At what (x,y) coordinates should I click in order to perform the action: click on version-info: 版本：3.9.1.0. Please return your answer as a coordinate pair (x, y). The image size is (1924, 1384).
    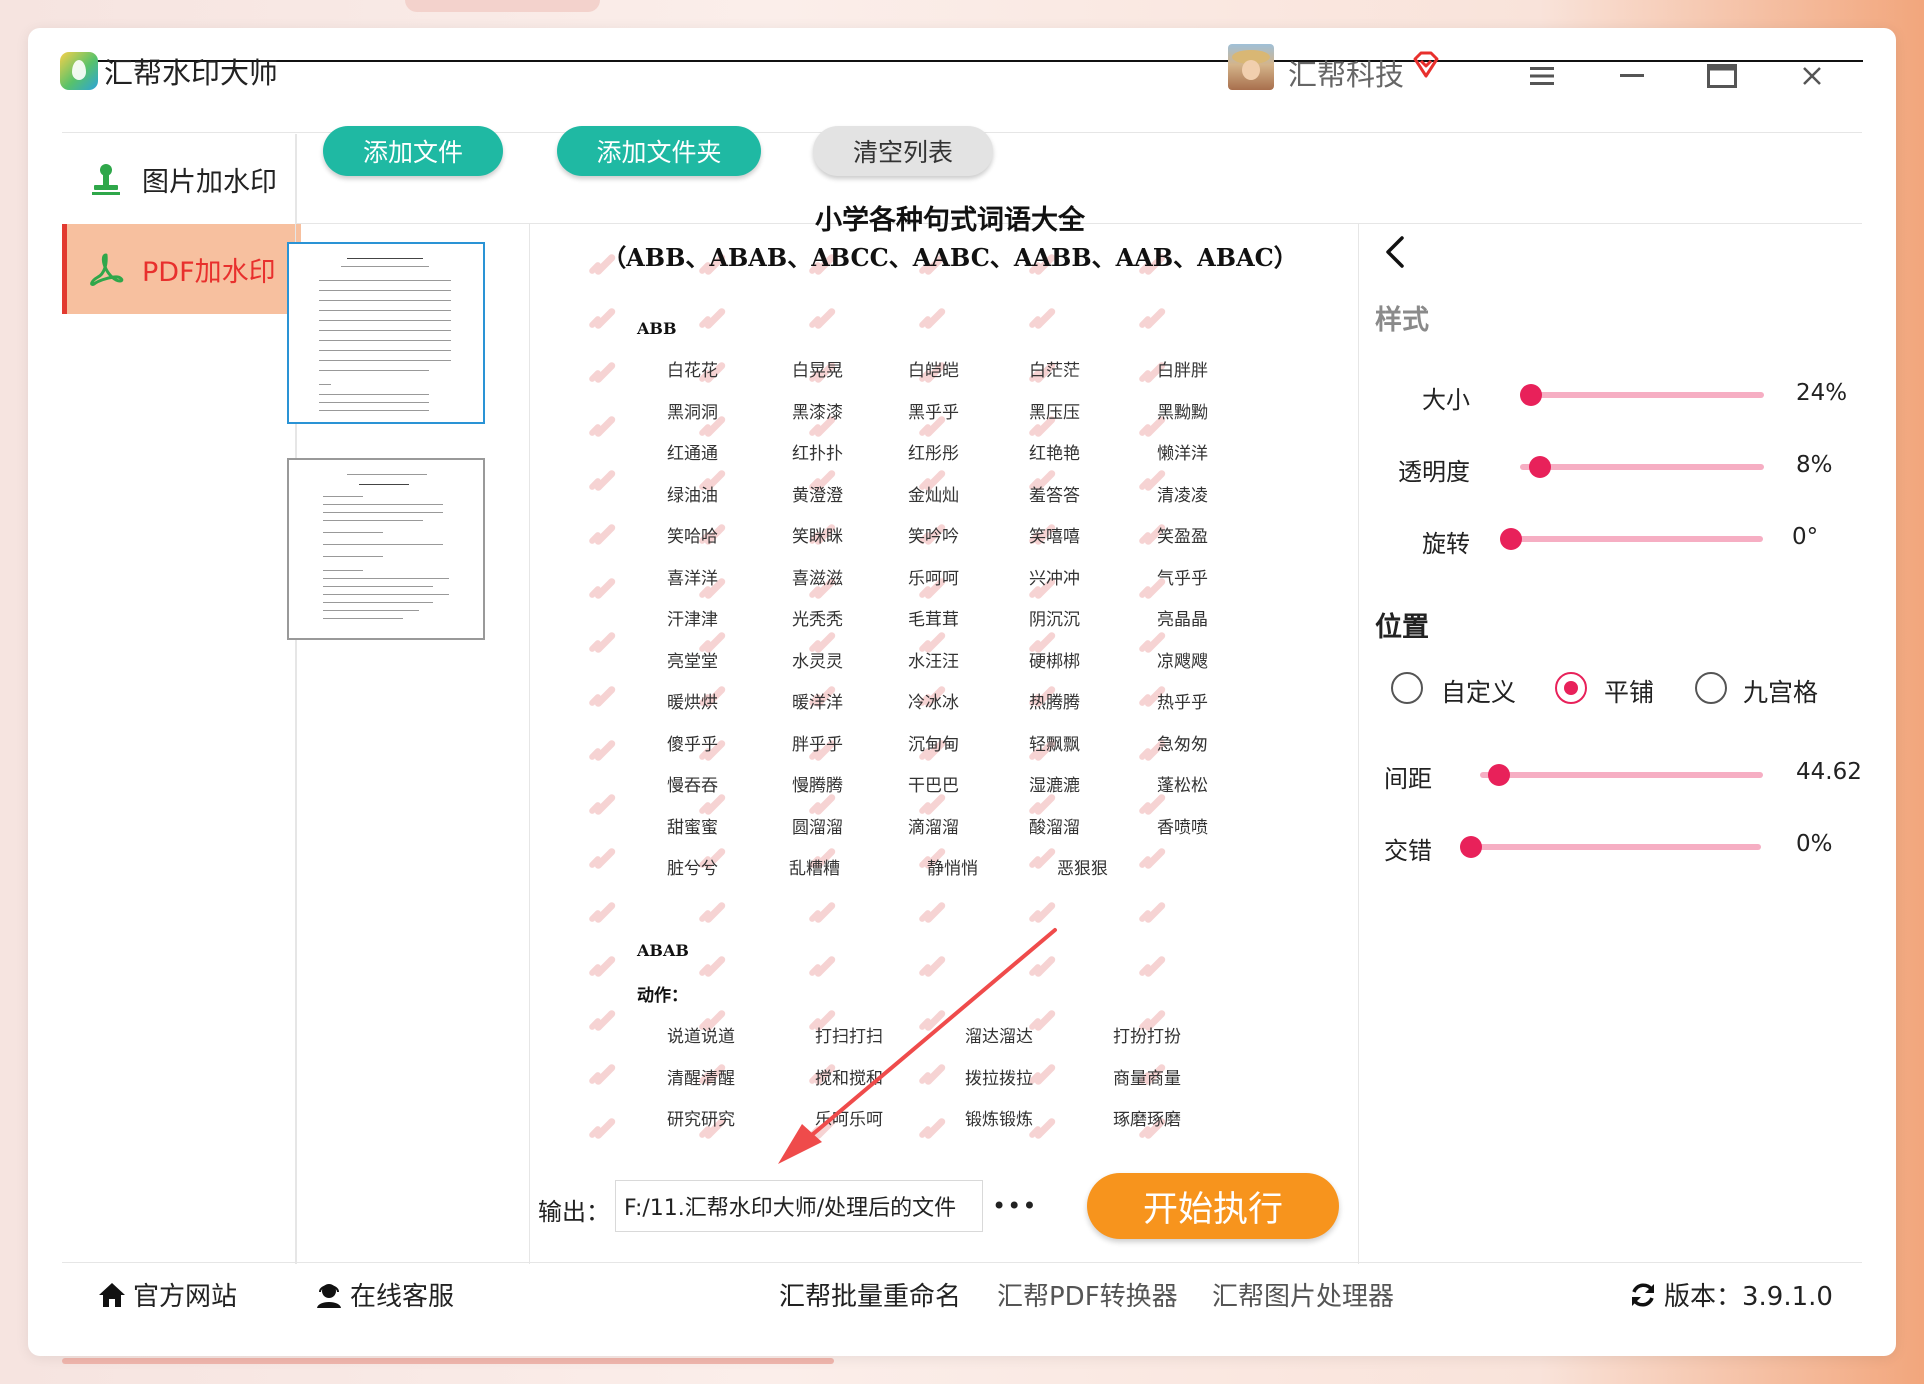
    Looking at the image, I should click on (1730, 1294).